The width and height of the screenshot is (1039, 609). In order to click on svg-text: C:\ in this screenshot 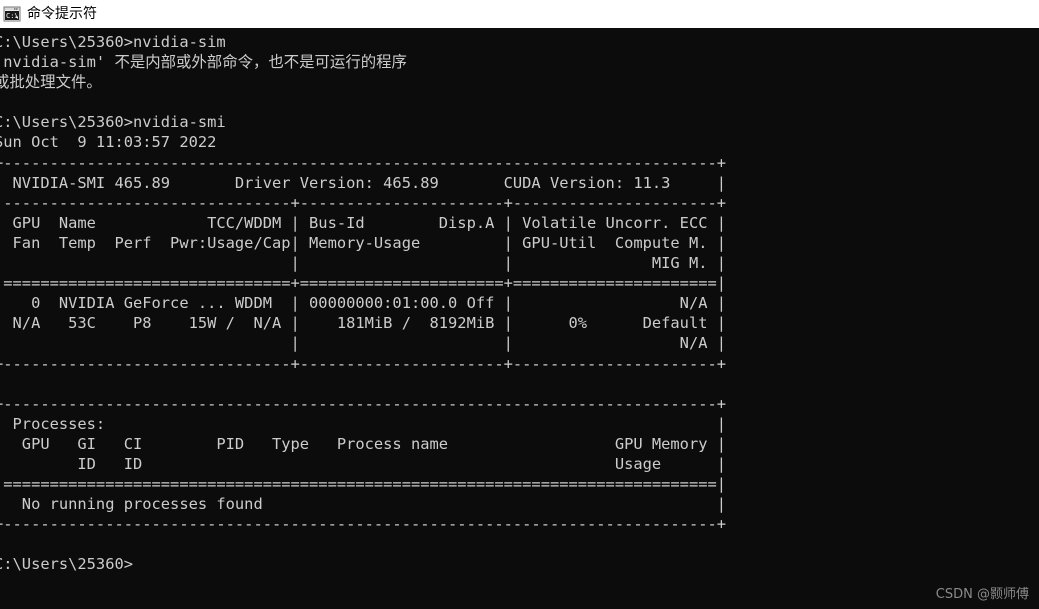, I will do `click(12, 16)`.